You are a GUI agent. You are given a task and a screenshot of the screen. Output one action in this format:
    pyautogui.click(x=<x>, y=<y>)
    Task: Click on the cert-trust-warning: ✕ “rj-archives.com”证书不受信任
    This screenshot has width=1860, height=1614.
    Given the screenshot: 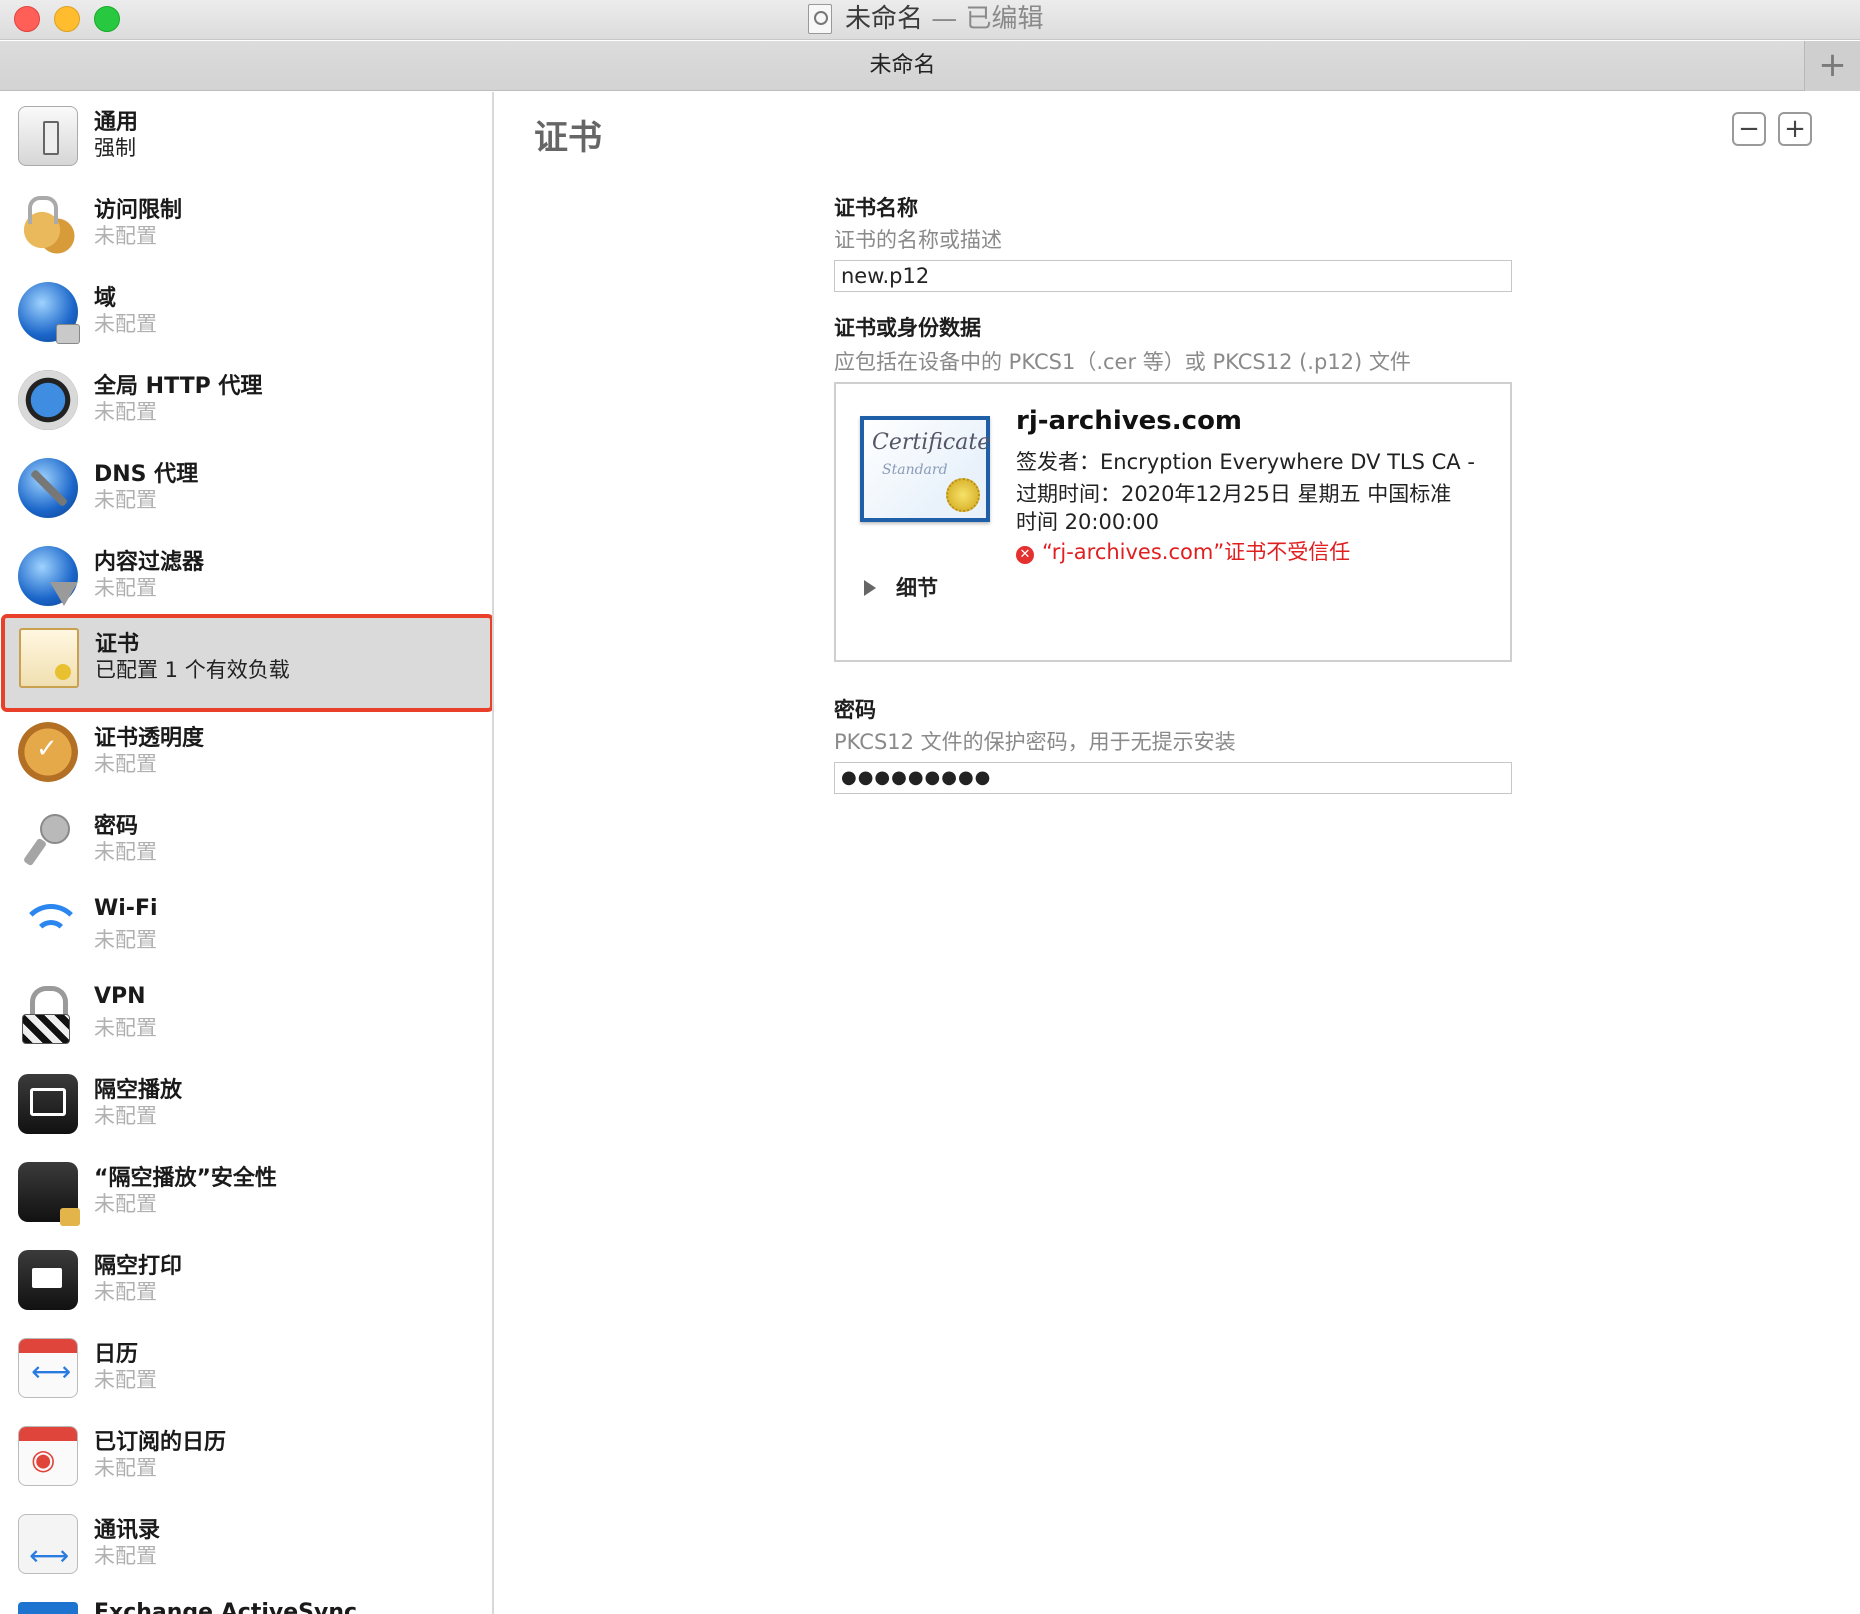 What is the action you would take?
    pyautogui.click(x=1183, y=551)
    